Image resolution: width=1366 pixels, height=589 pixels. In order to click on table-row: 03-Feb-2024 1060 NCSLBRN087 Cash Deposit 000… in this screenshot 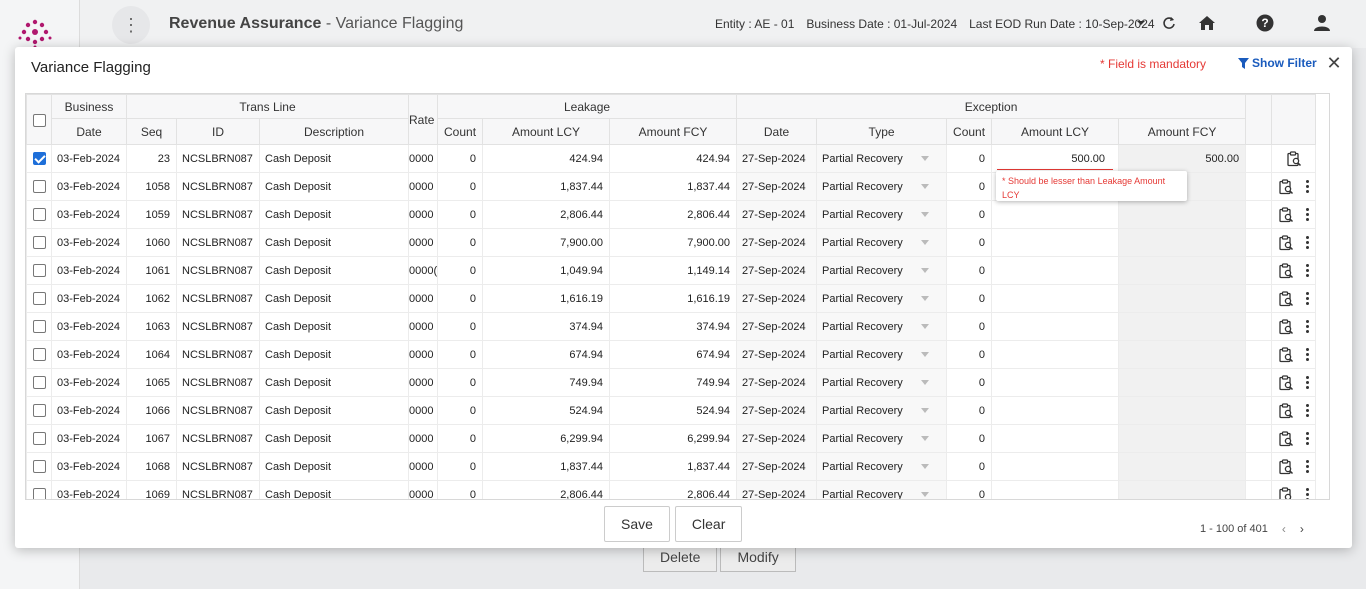, I will do `click(671, 242)`.